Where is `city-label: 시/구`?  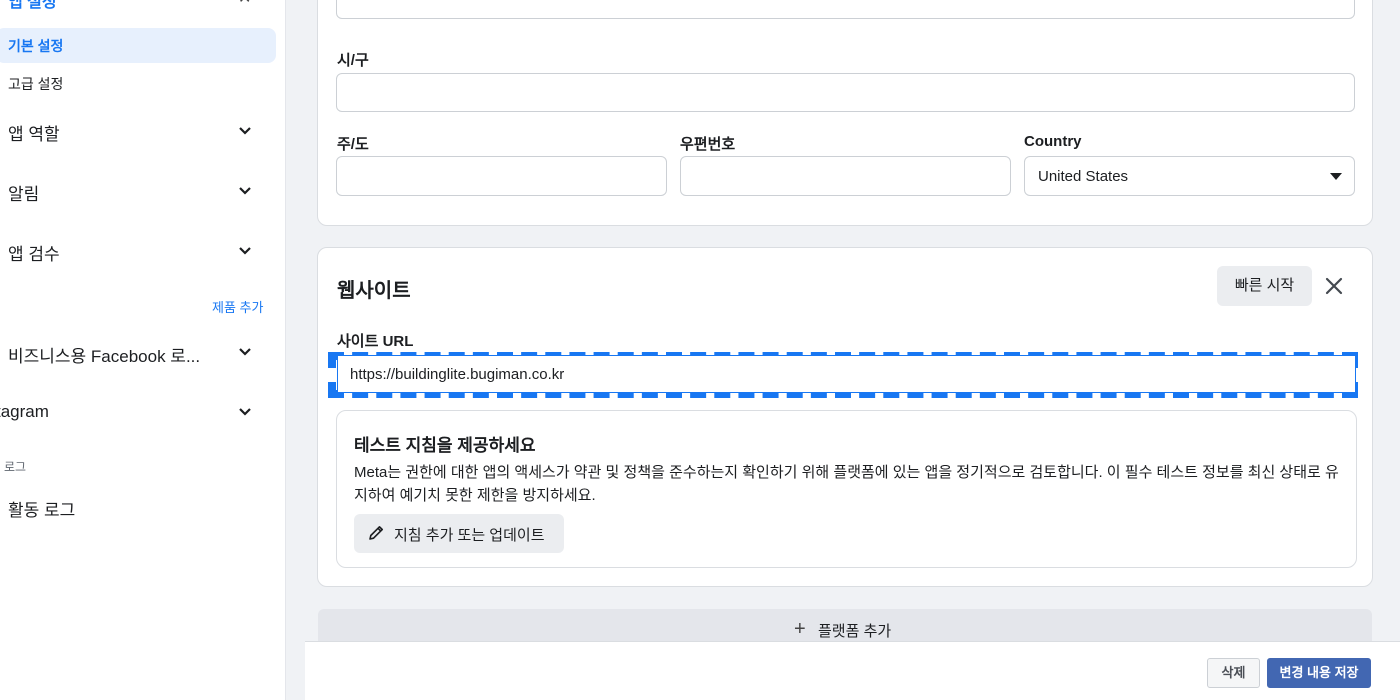
city-label: 시/구 is located at coordinates (353, 60).